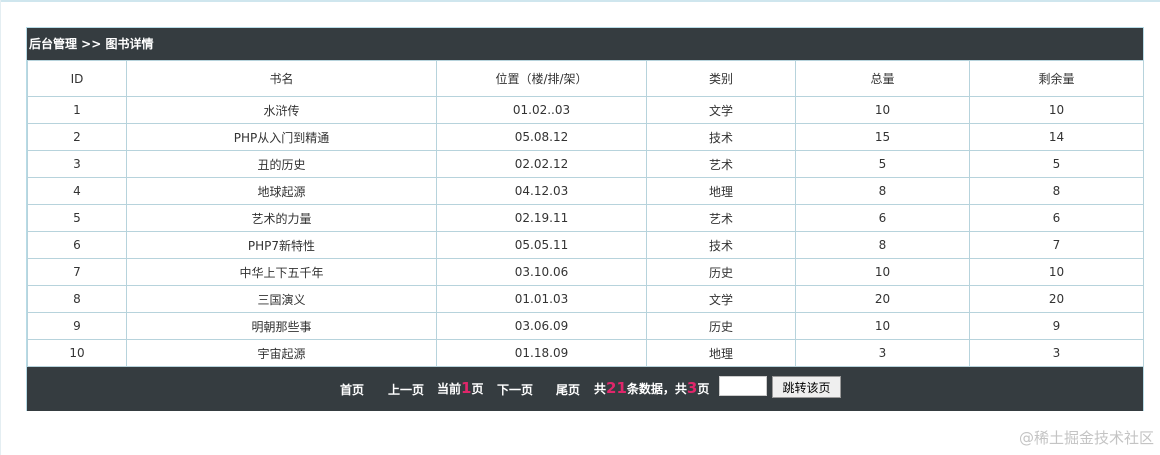 This screenshot has height=455, width=1160. What do you see at coordinates (281, 137) in the screenshot?
I see `cell-title: PHP从入门到精通` at bounding box center [281, 137].